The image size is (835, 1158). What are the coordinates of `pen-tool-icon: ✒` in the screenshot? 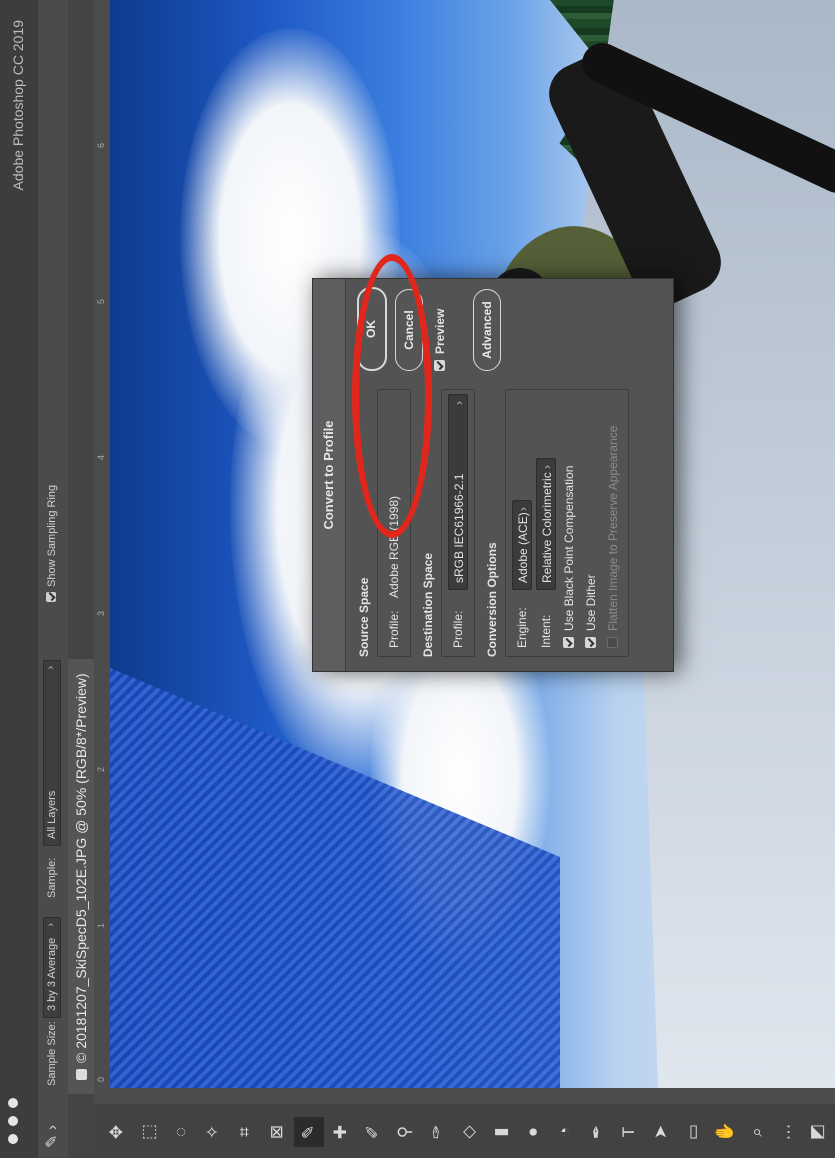 It's located at (597, 1132).